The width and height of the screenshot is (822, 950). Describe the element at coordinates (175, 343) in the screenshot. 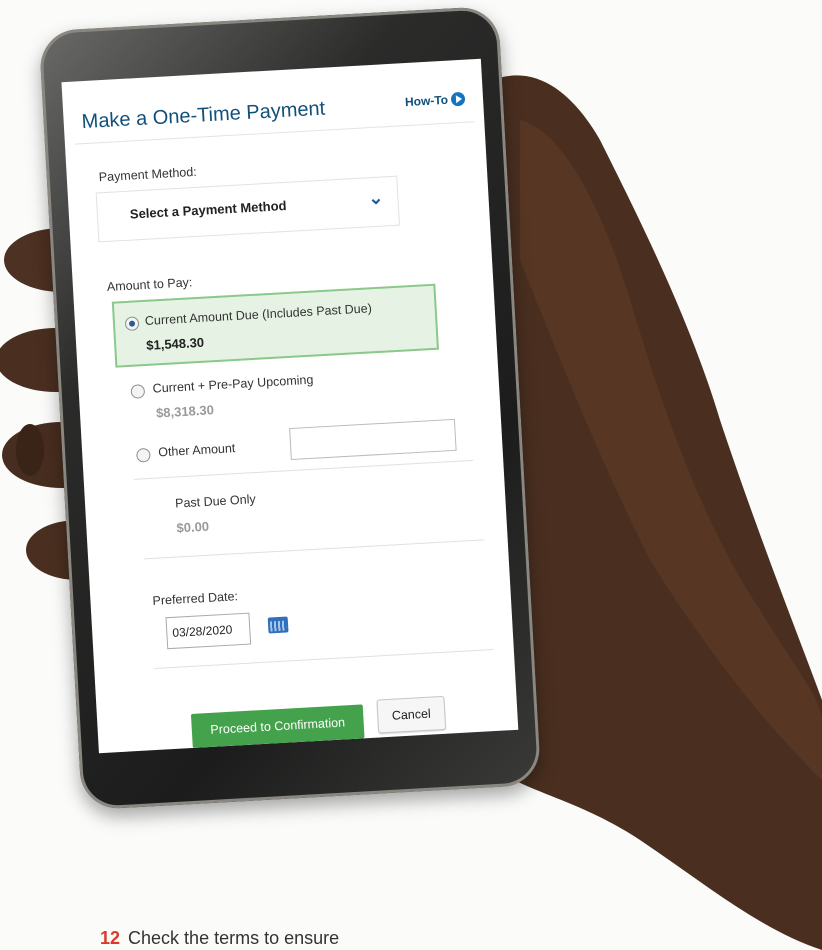

I see `option-current-value: $1,548.30` at that location.